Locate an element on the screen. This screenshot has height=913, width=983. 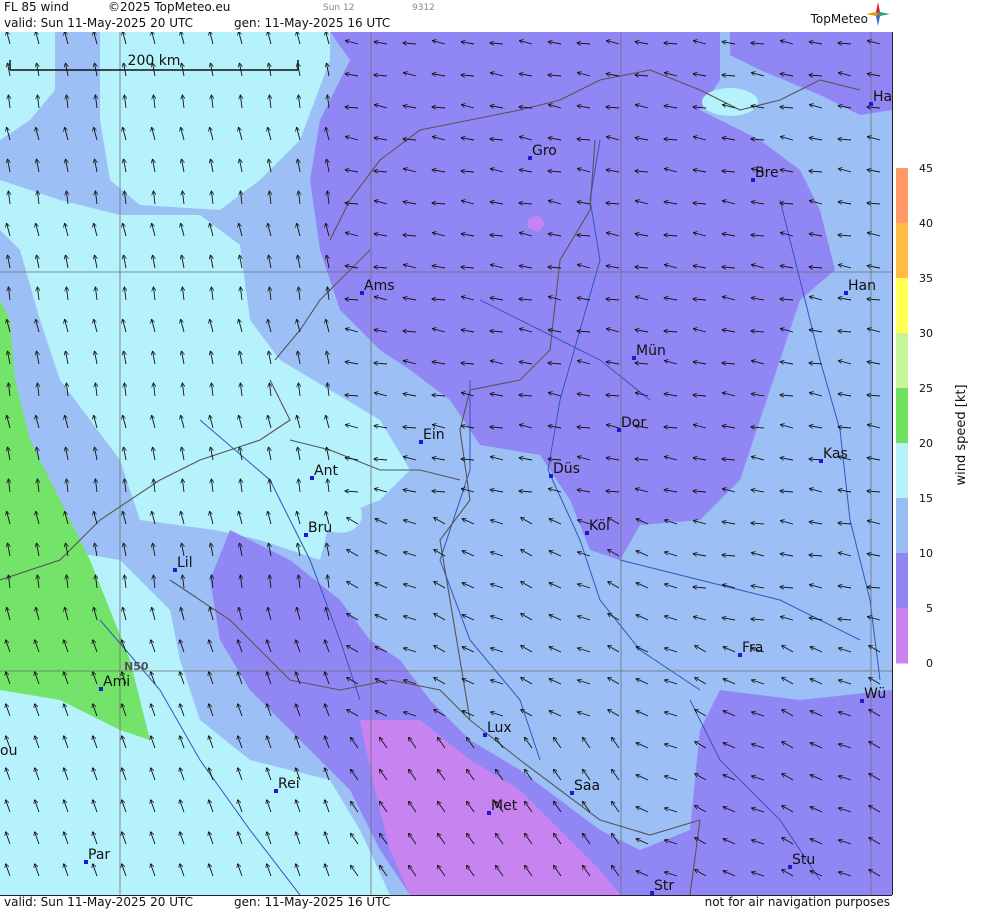
city-label: ou is located at coordinates (8, 751).